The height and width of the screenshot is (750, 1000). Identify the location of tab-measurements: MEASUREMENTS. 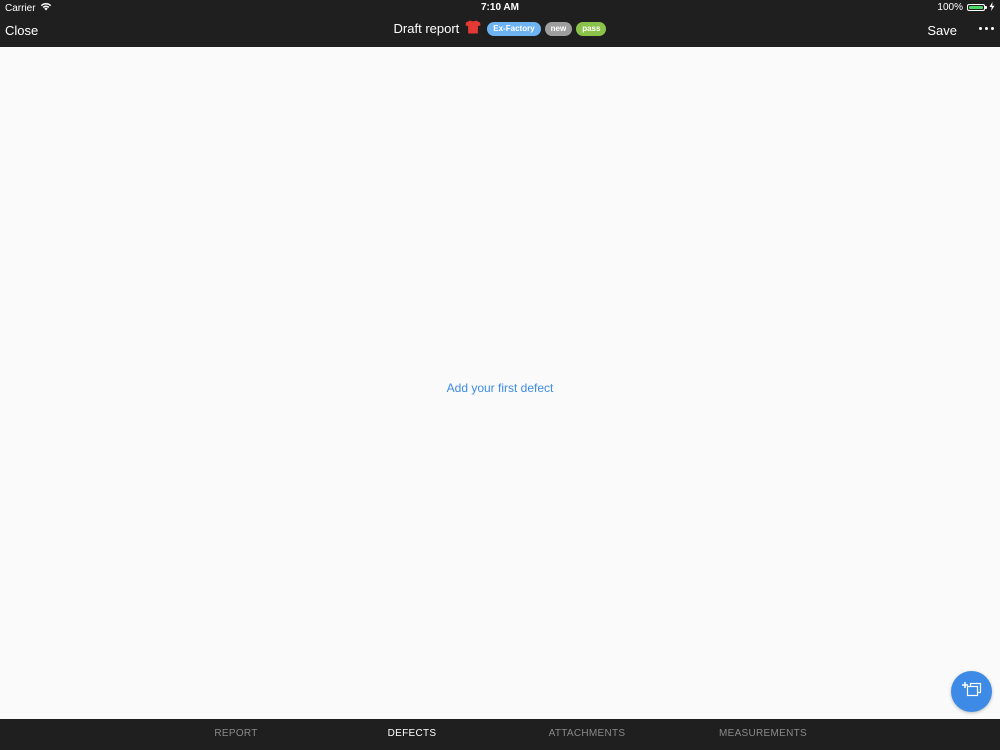
(763, 733).